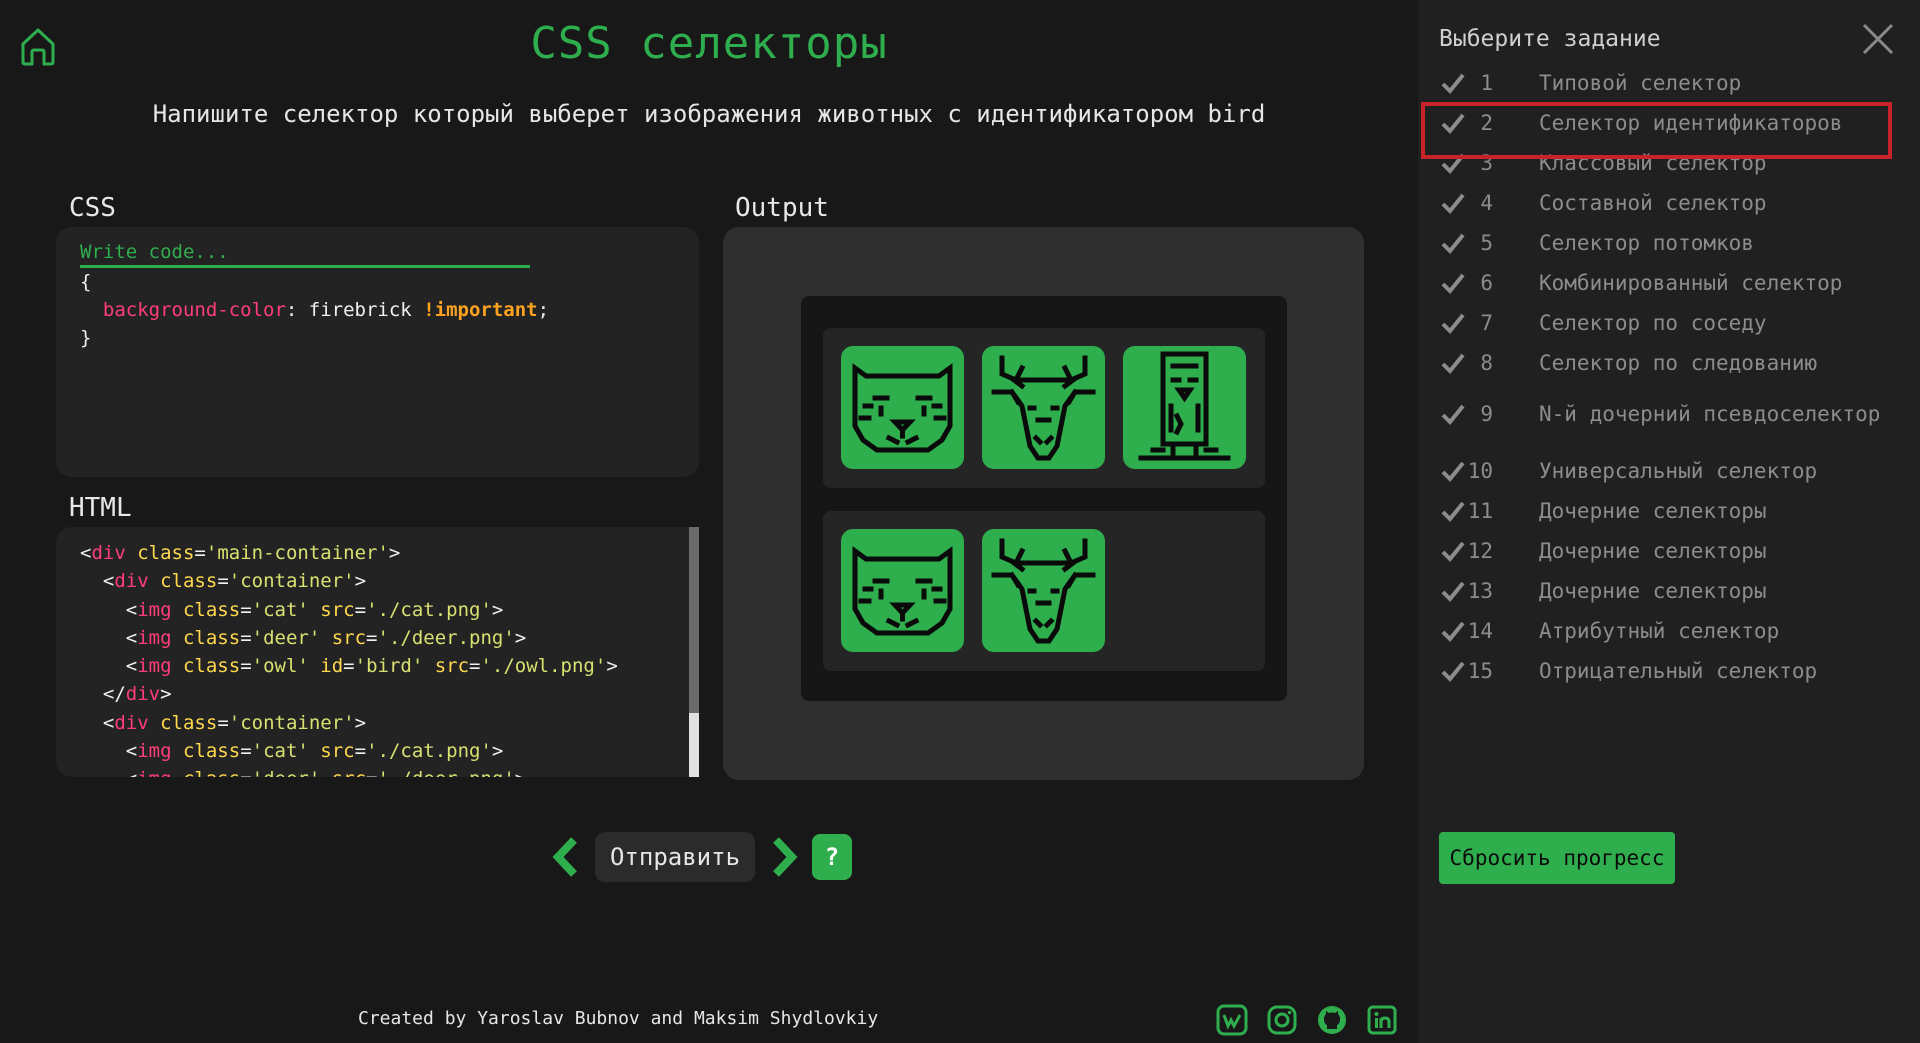 The image size is (1920, 1043). I want to click on level-item-14: 14 Атрибутный селектор, so click(1669, 631).